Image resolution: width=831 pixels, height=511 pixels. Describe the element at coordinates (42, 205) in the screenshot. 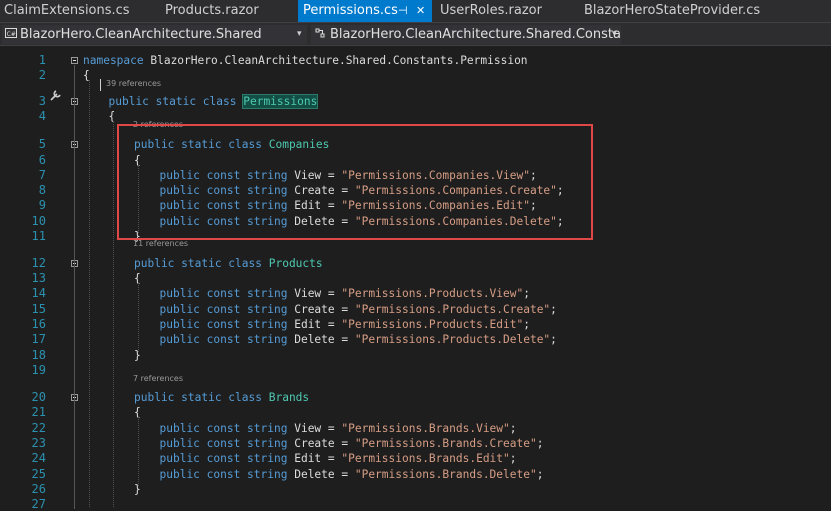

I see `line-number: 9` at that location.